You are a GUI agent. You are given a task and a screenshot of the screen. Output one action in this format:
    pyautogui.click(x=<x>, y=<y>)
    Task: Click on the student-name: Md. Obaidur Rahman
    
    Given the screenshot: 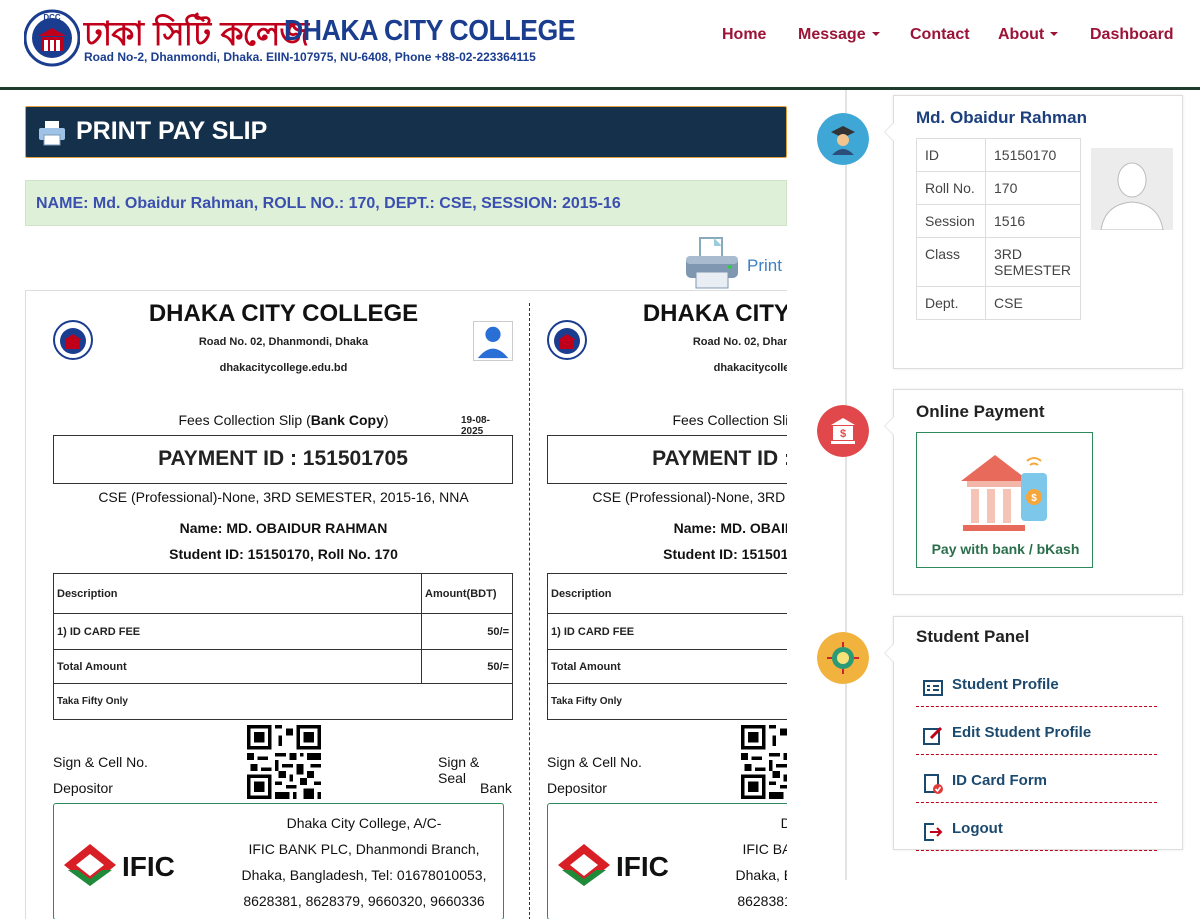 What is the action you would take?
    pyautogui.click(x=1001, y=117)
    